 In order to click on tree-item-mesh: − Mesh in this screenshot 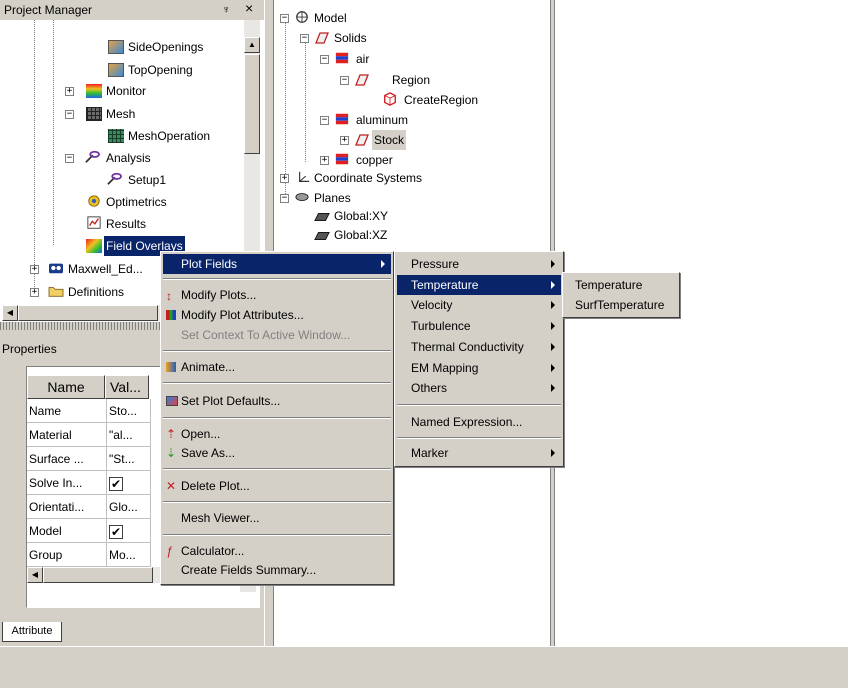, I will do `click(120, 114)`.